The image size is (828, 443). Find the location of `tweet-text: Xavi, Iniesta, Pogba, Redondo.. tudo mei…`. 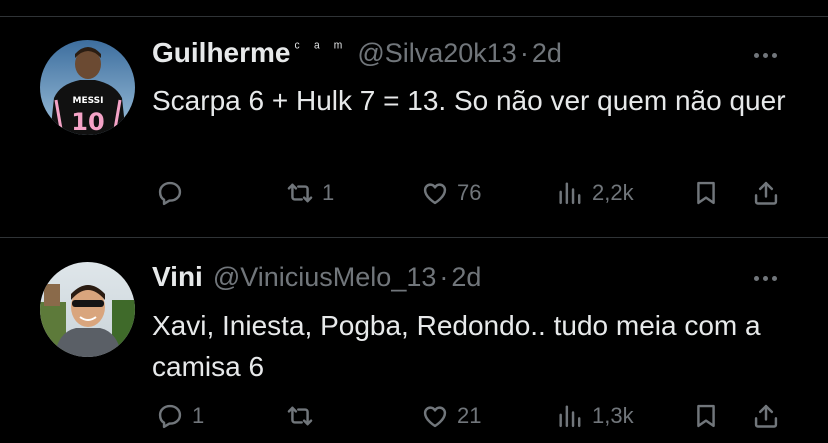

tweet-text: Xavi, Iniesta, Pogba, Redondo.. tudo mei… is located at coordinates (456, 346).